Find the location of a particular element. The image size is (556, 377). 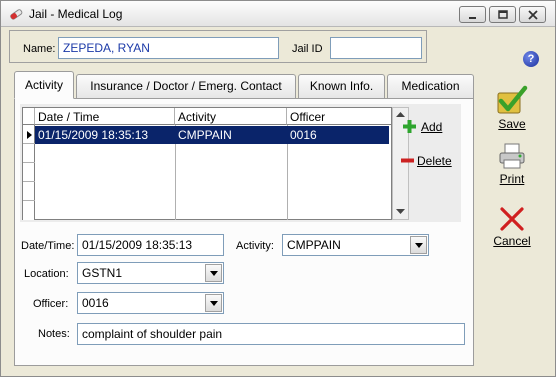

officer-select-value: 0016 is located at coordinates (95, 303).